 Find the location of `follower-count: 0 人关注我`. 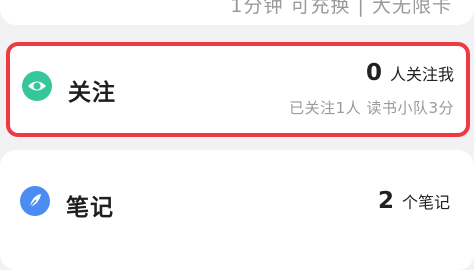

follower-count: 0 人关注我 is located at coordinates (410, 73).